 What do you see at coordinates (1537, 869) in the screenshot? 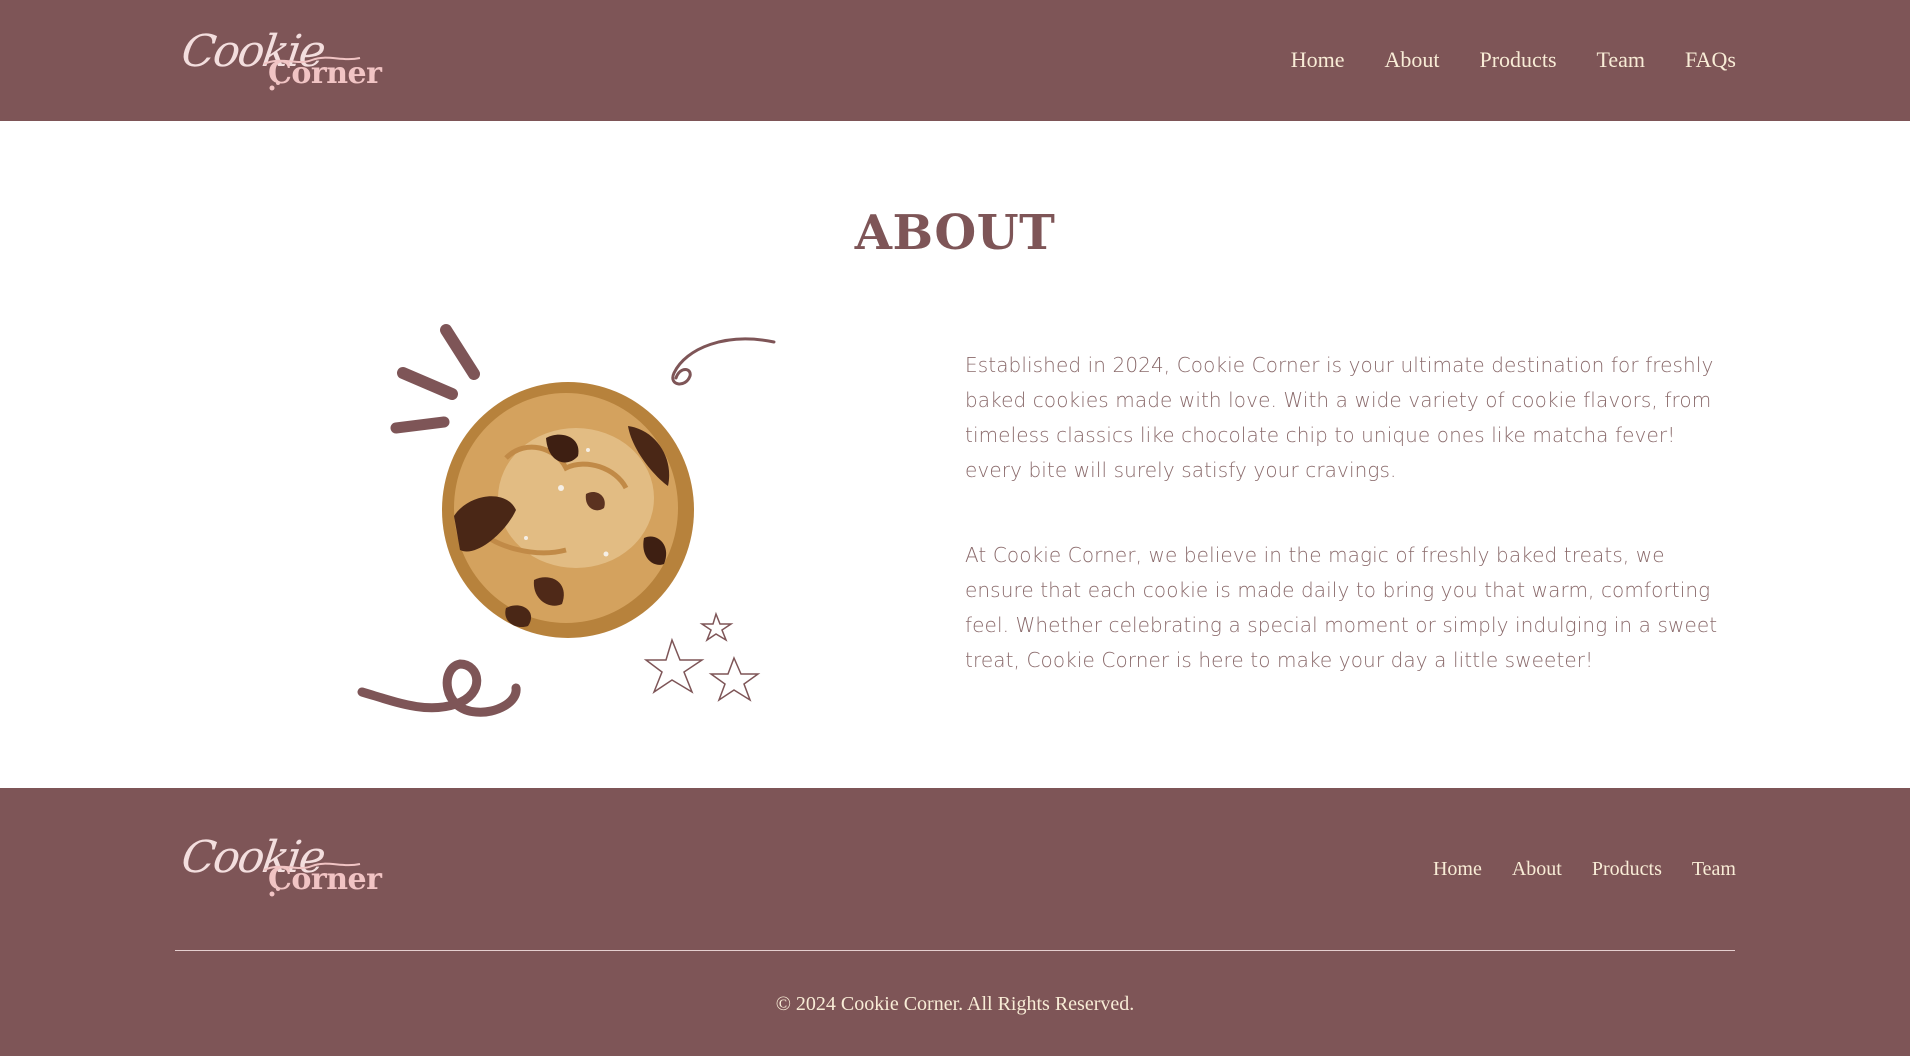
I see `footer-nav-about: About` at bounding box center [1537, 869].